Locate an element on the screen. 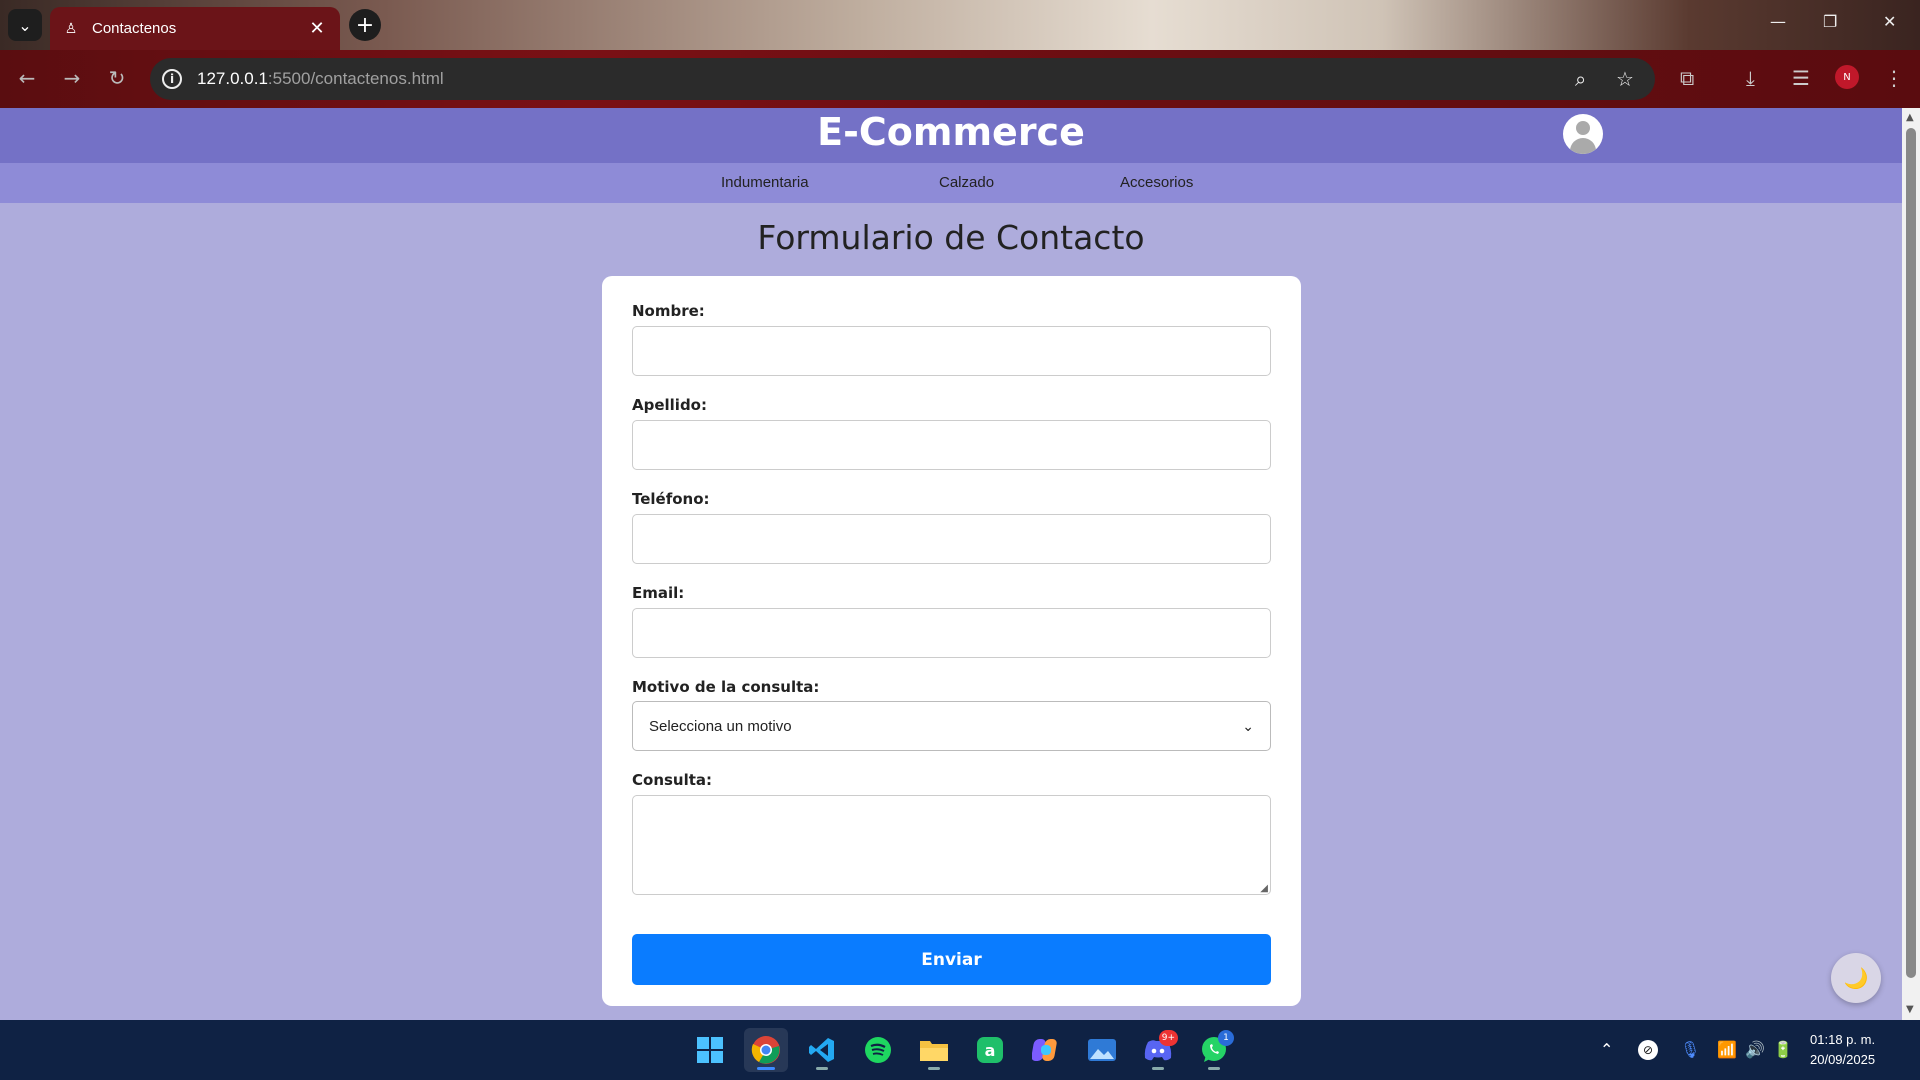 The image size is (1920, 1080). bookmark-star-icon: ☆ is located at coordinates (1625, 79).